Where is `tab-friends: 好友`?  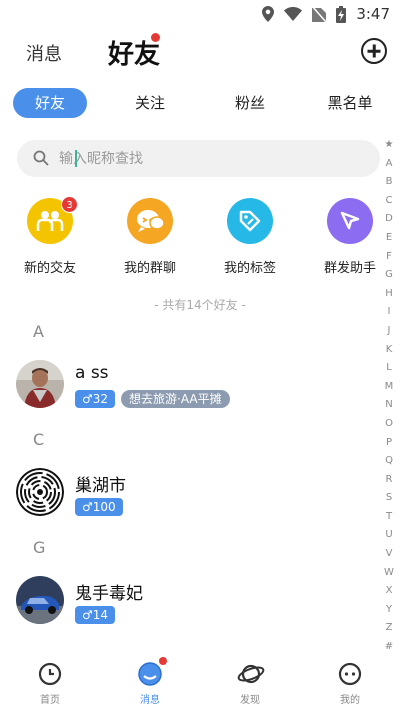 tab-friends: 好友 is located at coordinates (50, 103).